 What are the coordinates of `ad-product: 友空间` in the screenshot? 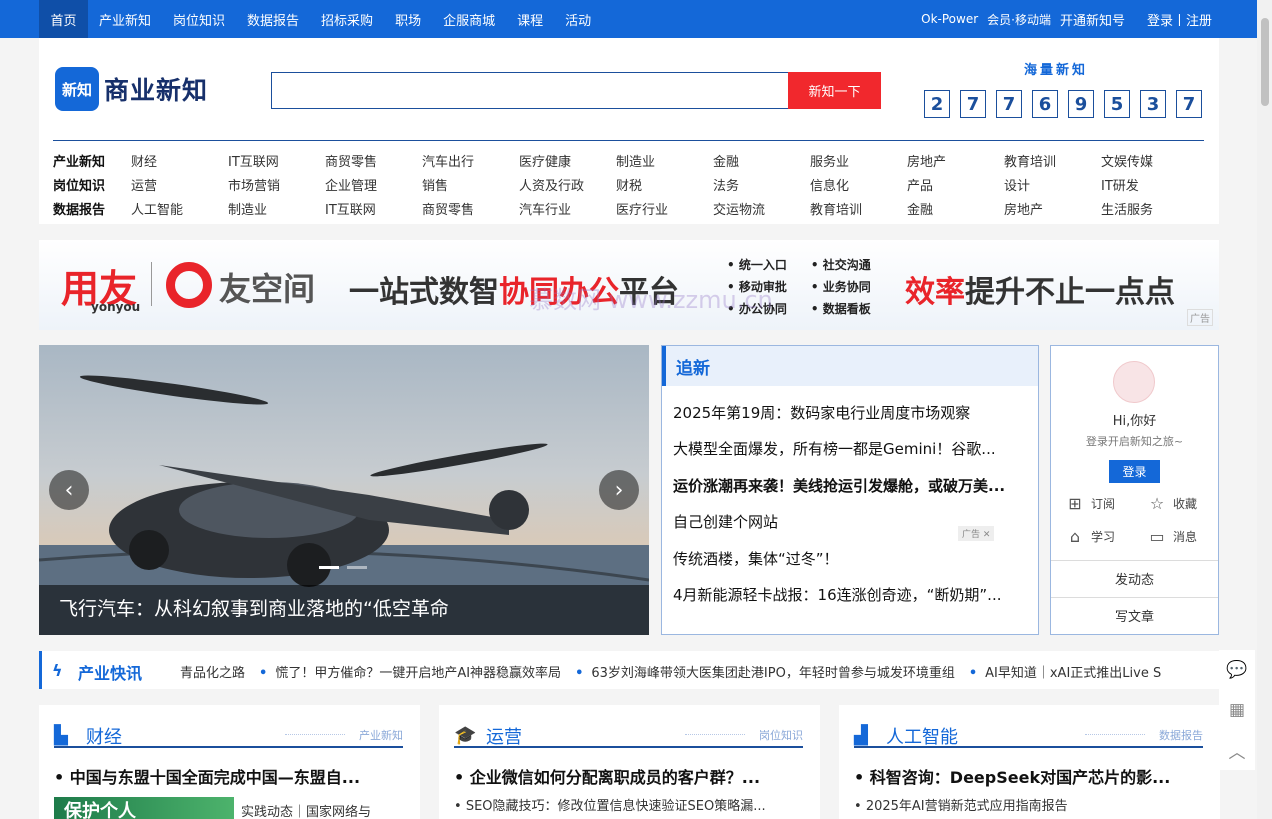 It's located at (267, 289).